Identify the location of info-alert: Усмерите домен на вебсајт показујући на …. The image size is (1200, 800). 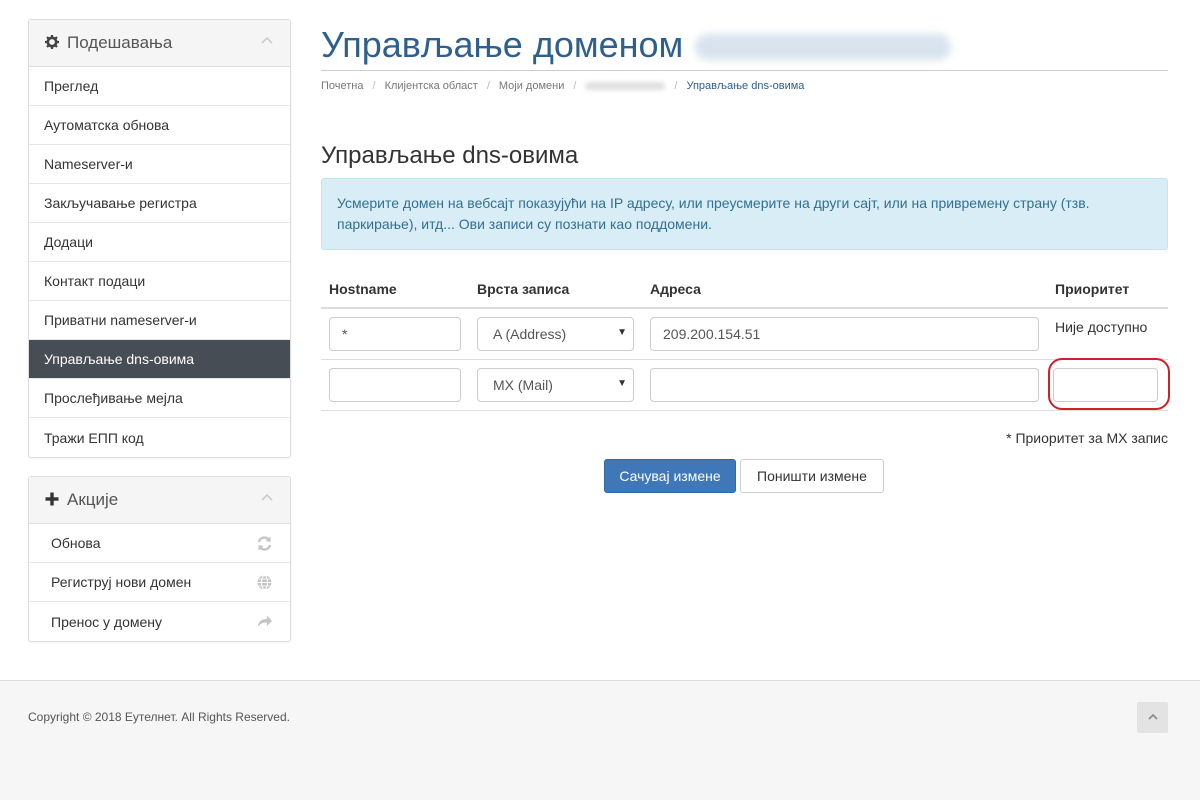
(744, 214).